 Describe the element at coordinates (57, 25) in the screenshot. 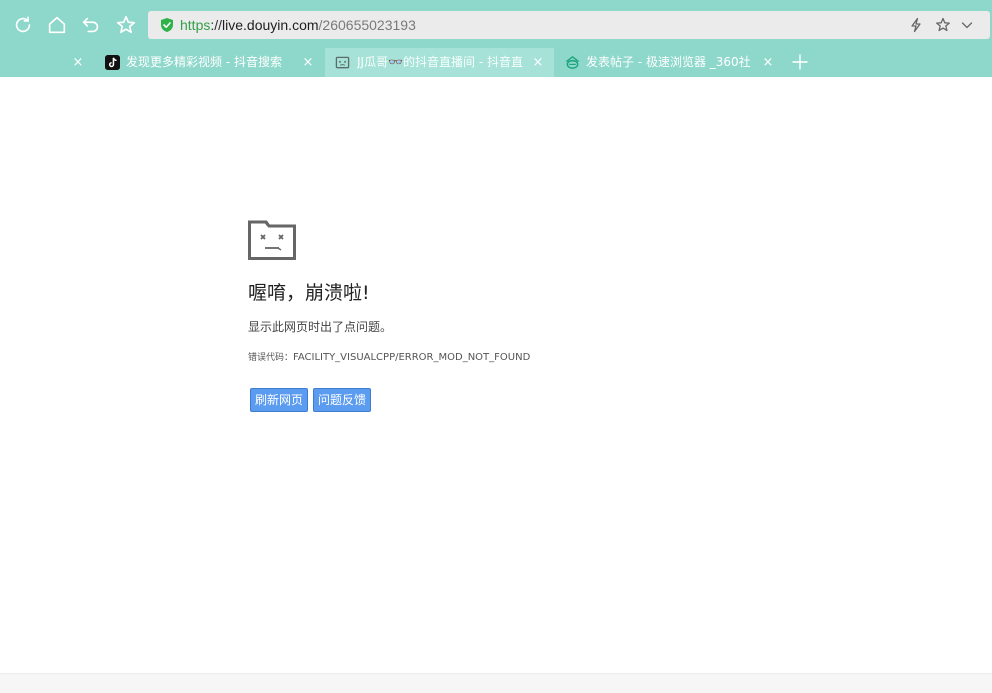

I see `home-icon` at that location.